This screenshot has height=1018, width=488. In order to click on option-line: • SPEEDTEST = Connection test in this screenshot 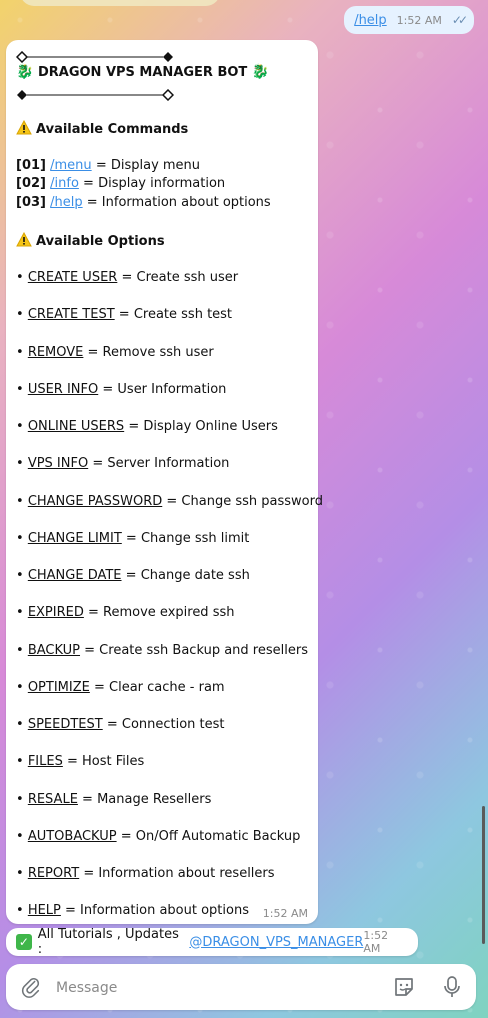, I will do `click(120, 724)`.